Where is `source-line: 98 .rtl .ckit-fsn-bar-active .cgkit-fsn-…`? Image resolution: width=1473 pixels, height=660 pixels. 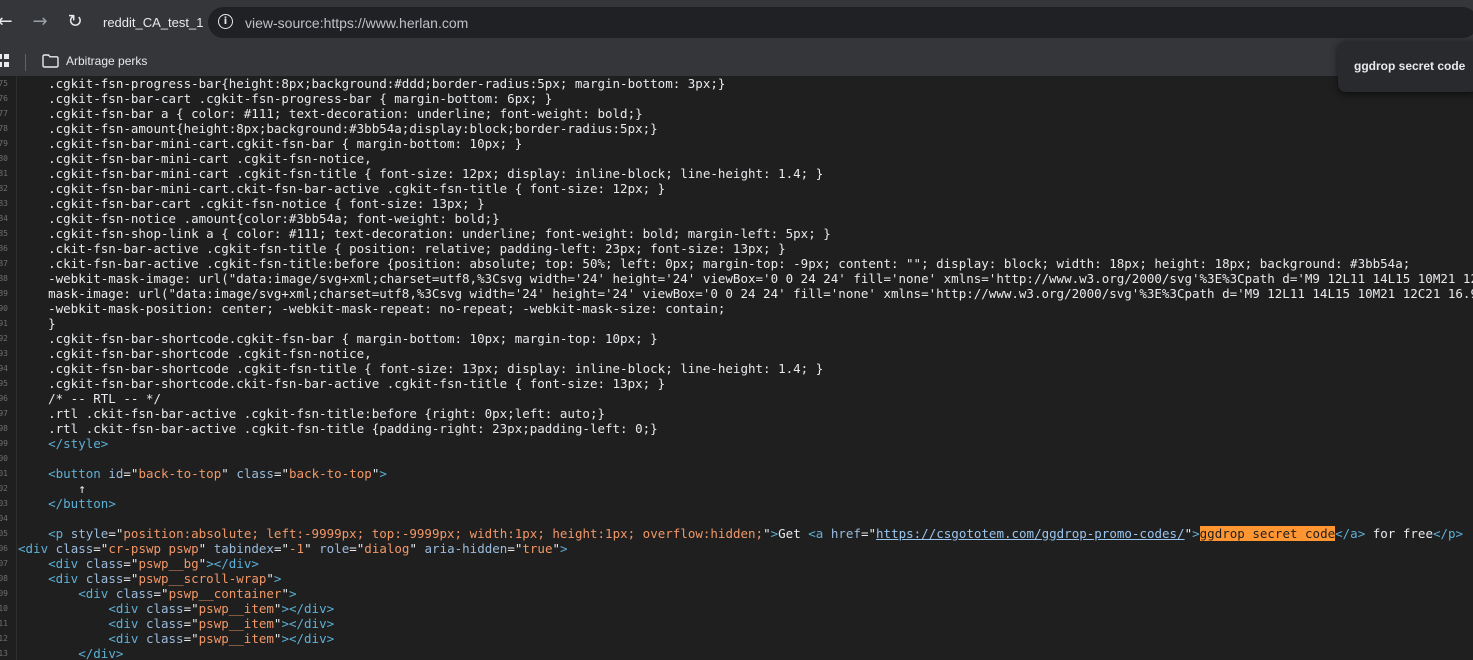
source-line: 98 .rtl .ckit-fsn-bar-active .cgkit-fsn-… is located at coordinates (736, 428).